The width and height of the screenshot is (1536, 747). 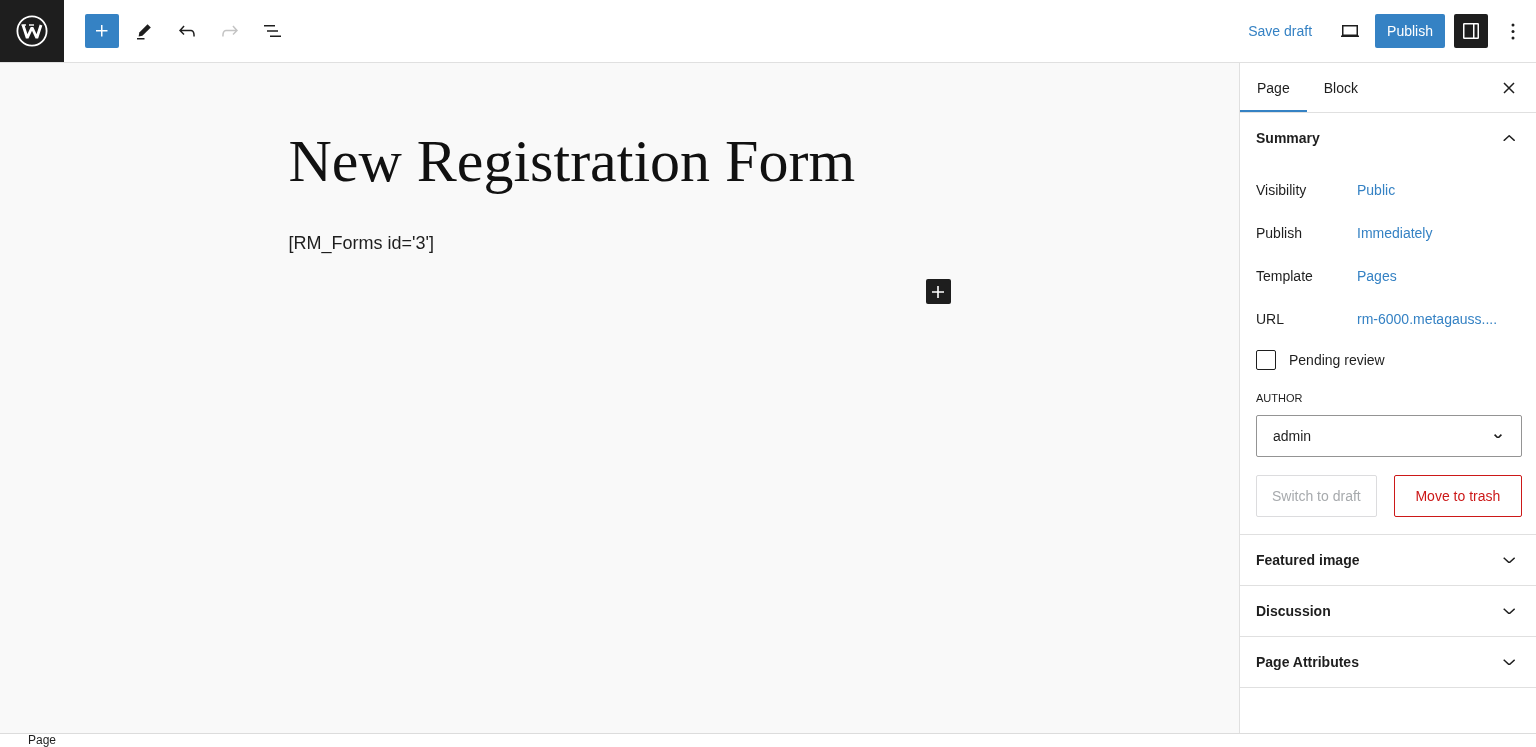 What do you see at coordinates (1266, 360) in the screenshot?
I see `checkbox` at bounding box center [1266, 360].